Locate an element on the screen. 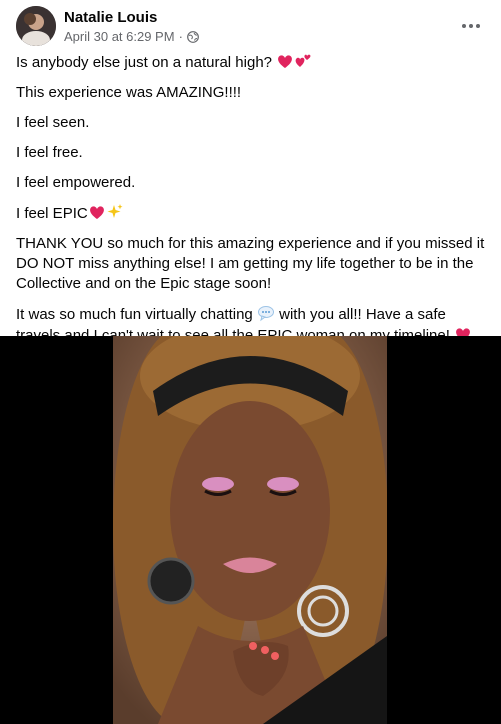  paragraph-text: This experience was AMAZING!!!! is located at coordinates (129, 92).